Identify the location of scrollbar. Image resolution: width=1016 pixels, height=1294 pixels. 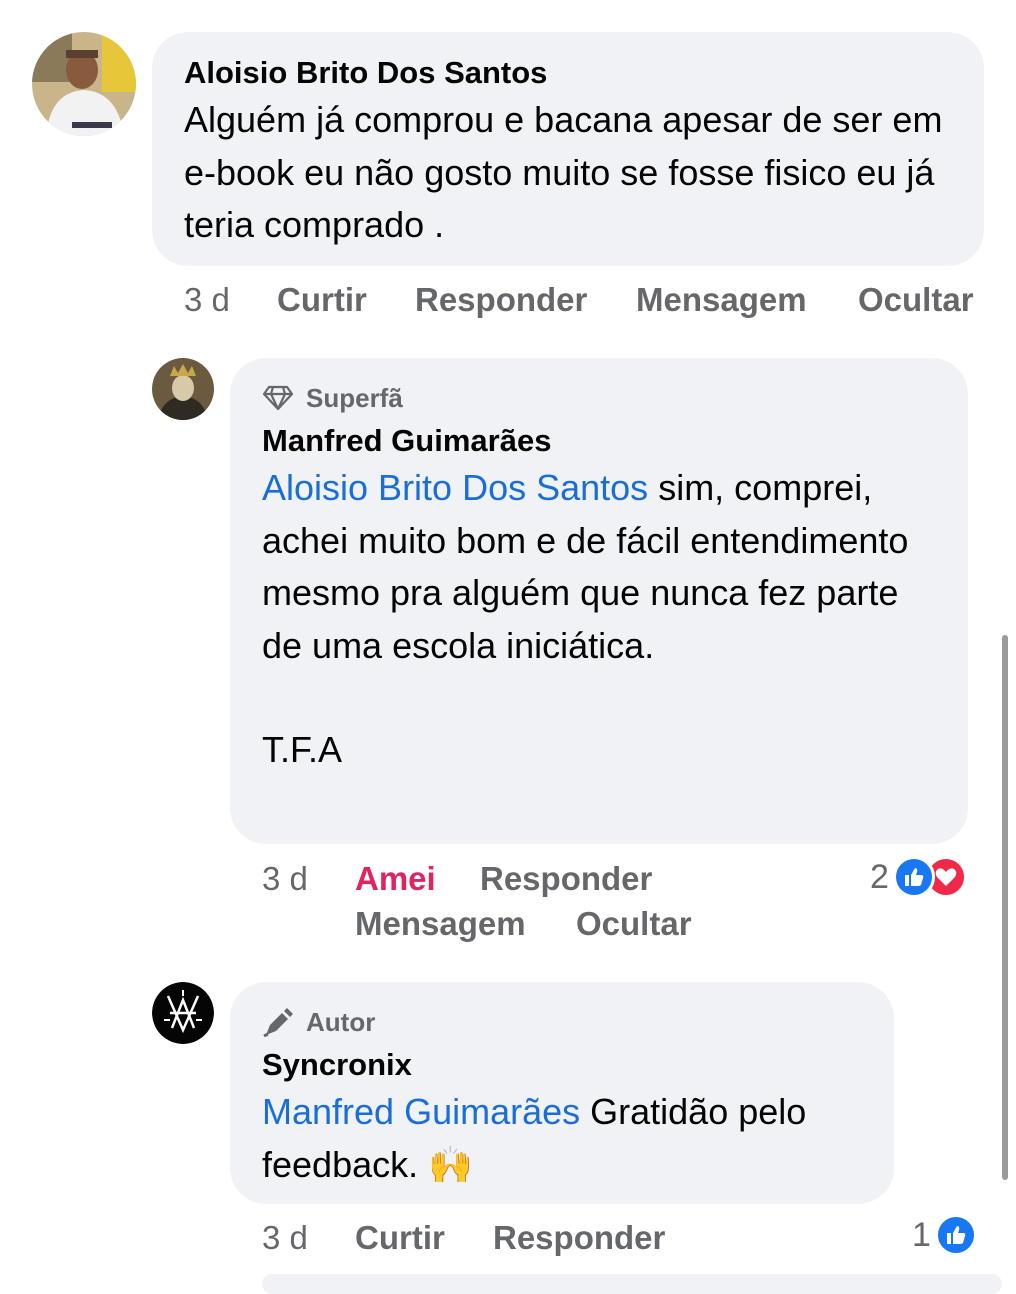
(1005, 907).